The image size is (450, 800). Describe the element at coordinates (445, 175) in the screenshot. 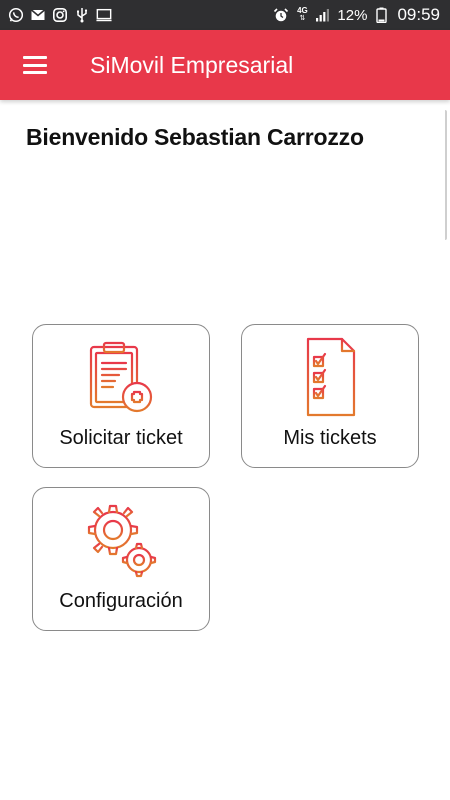

I see `scroll-indicator` at that location.